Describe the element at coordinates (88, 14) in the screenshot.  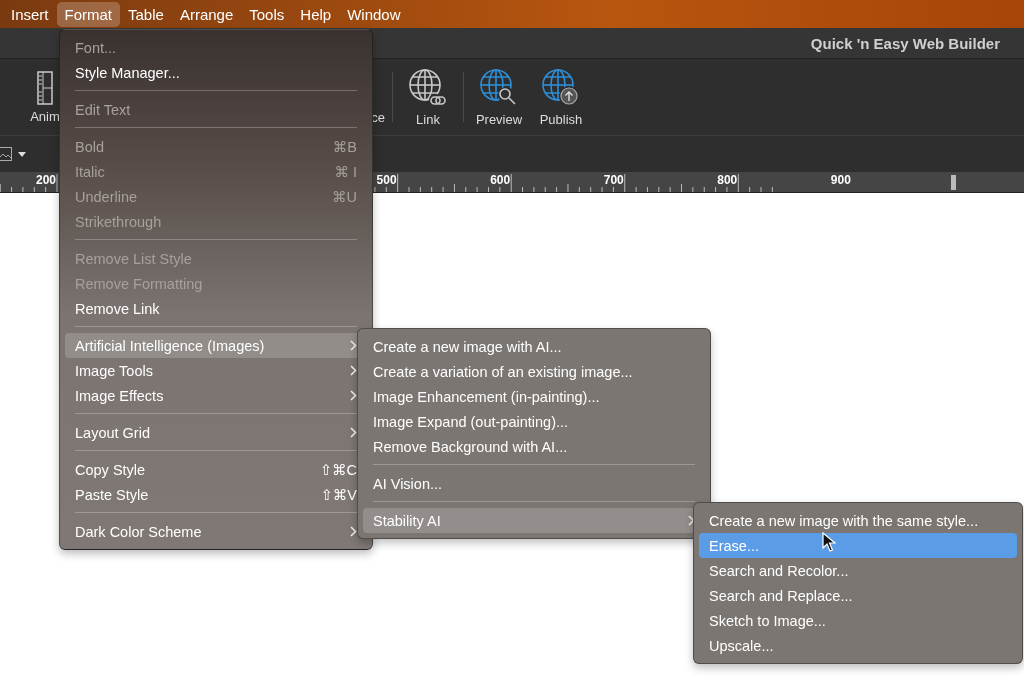
I see `menu-bar-item: Format` at that location.